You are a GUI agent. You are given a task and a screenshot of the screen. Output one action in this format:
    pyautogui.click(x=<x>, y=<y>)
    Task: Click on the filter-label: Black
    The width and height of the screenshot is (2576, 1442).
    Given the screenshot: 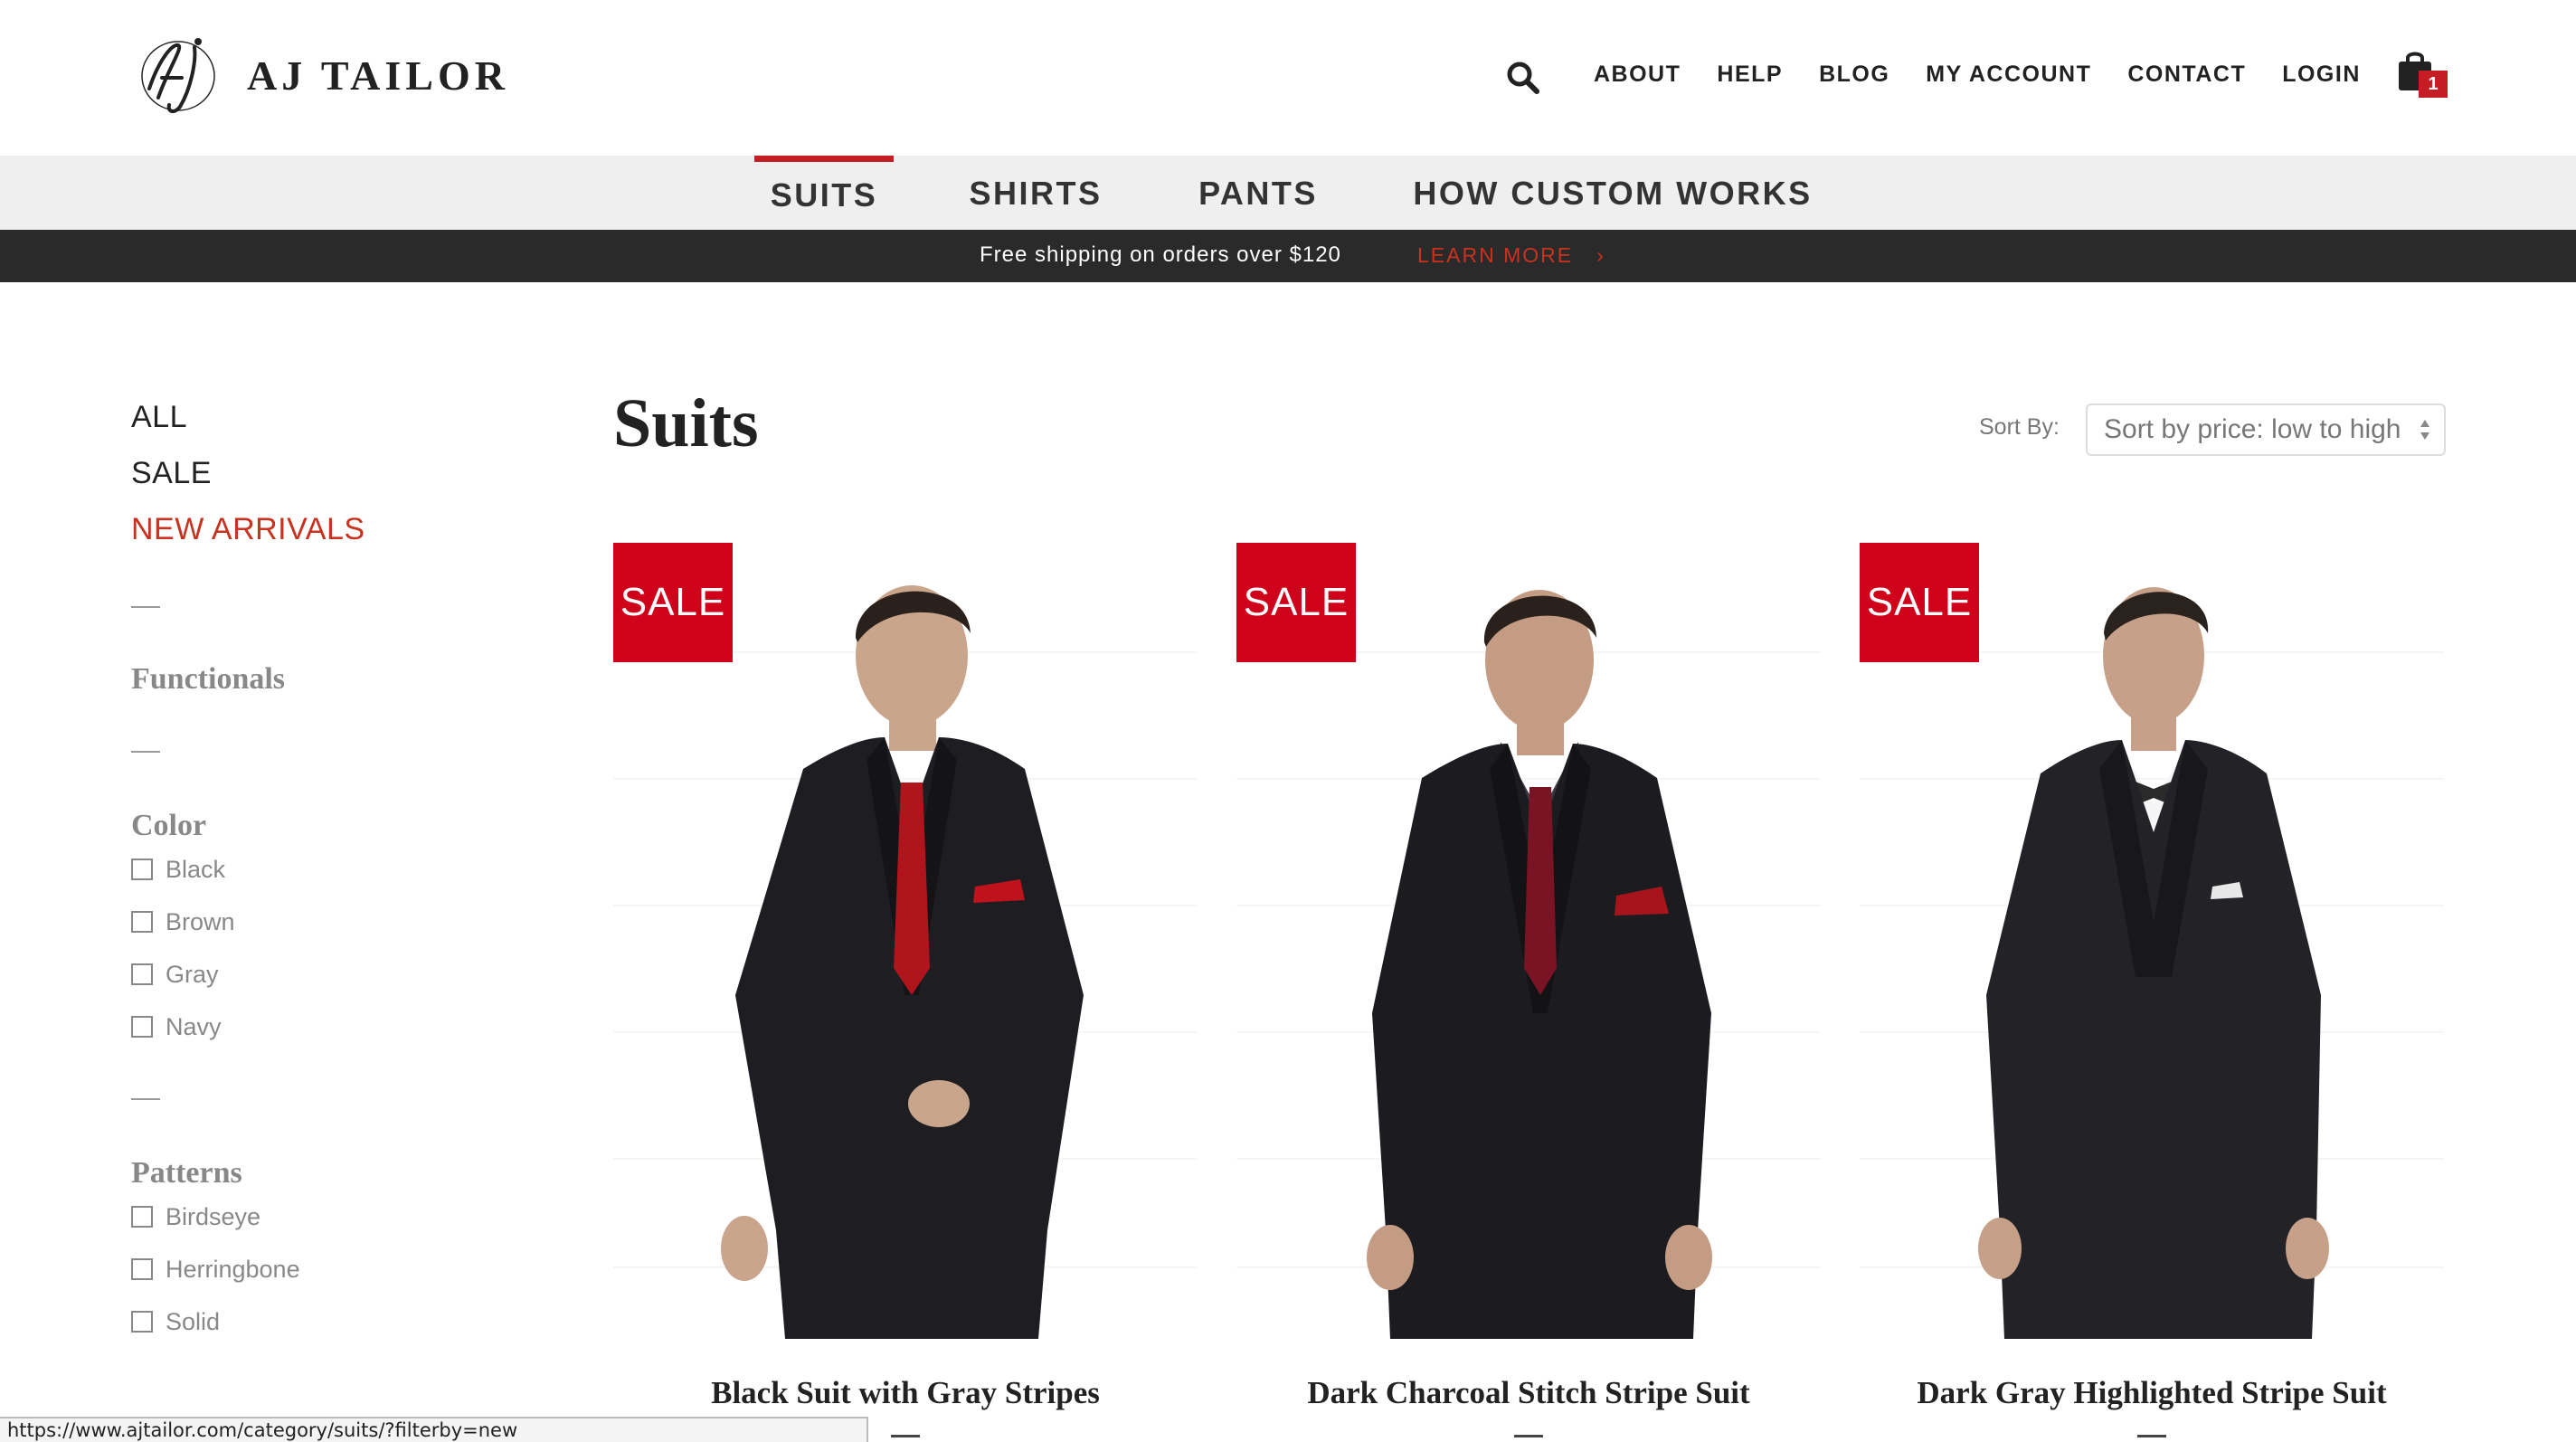 What is the action you would take?
    pyautogui.click(x=196, y=869)
    